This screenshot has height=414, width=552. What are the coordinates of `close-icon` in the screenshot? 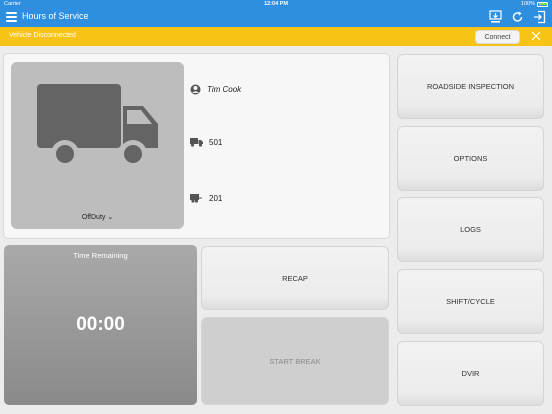 It's located at (536, 36).